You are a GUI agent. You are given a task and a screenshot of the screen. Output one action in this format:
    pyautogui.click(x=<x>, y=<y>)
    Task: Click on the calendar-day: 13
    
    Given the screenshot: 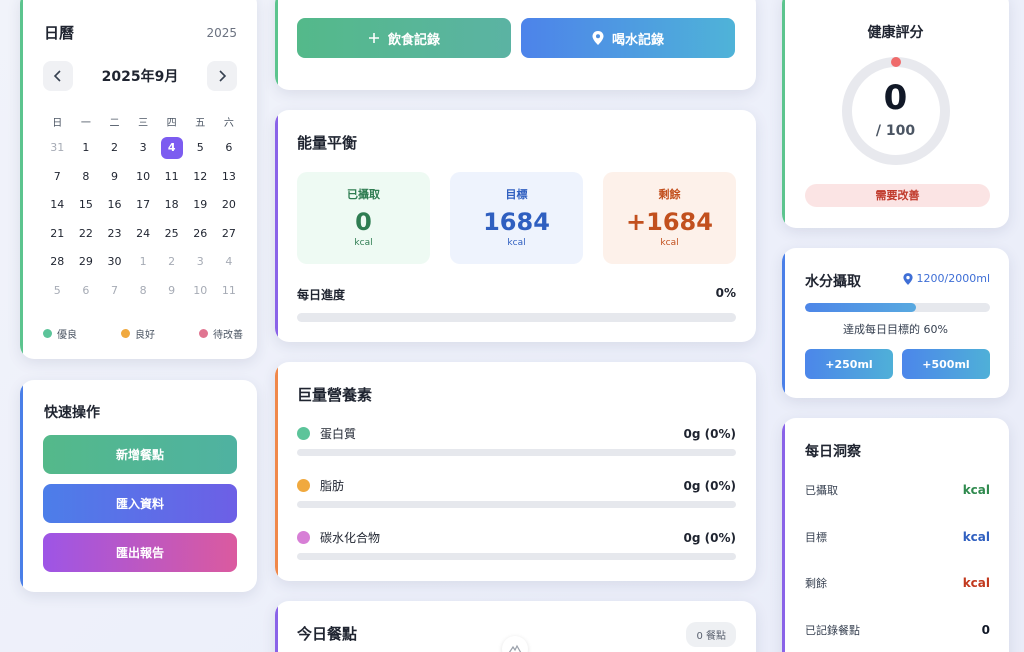 What is the action you would take?
    pyautogui.click(x=229, y=177)
    